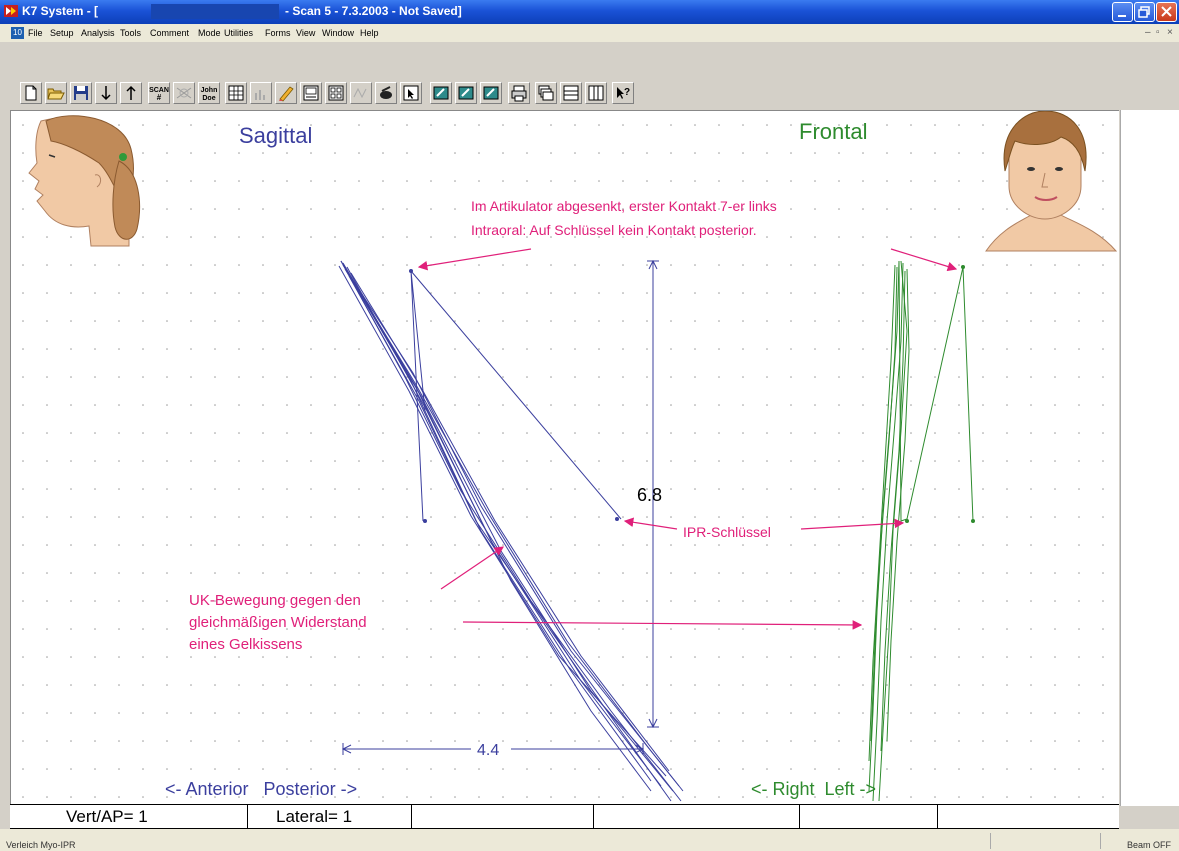 The width and height of the screenshot is (1179, 851). What do you see at coordinates (278, 33) in the screenshot?
I see `menu-forms: Forms` at bounding box center [278, 33].